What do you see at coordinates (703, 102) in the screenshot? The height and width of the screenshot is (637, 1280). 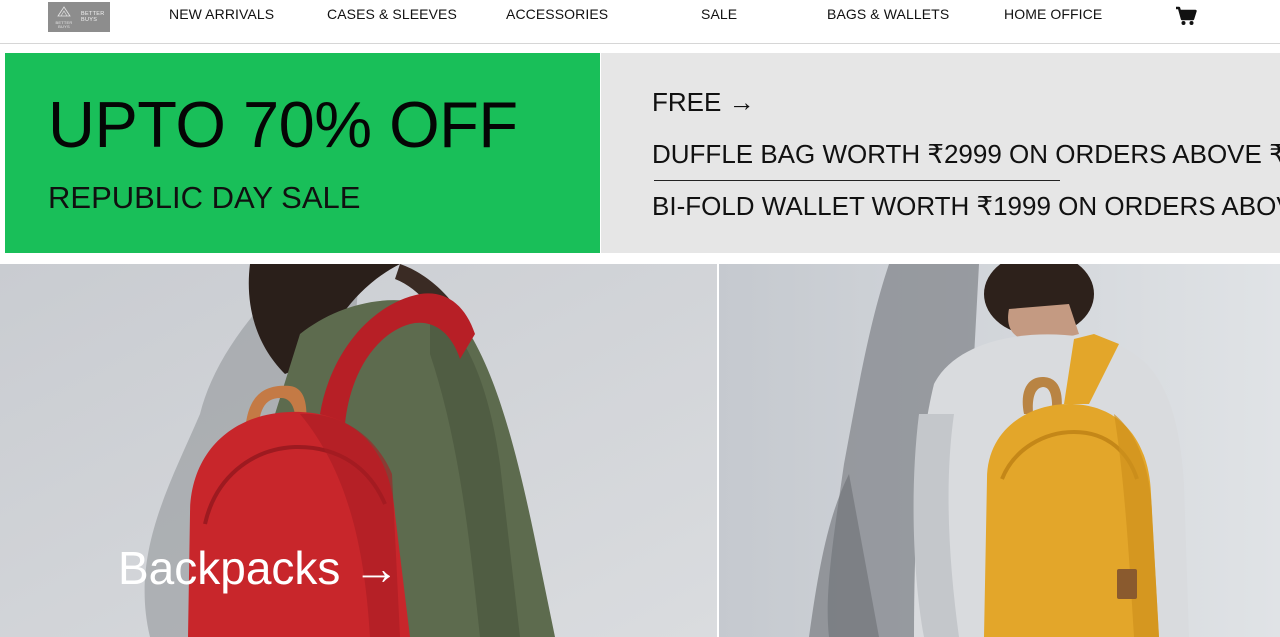 I see `free-gift-label: FREE →` at bounding box center [703, 102].